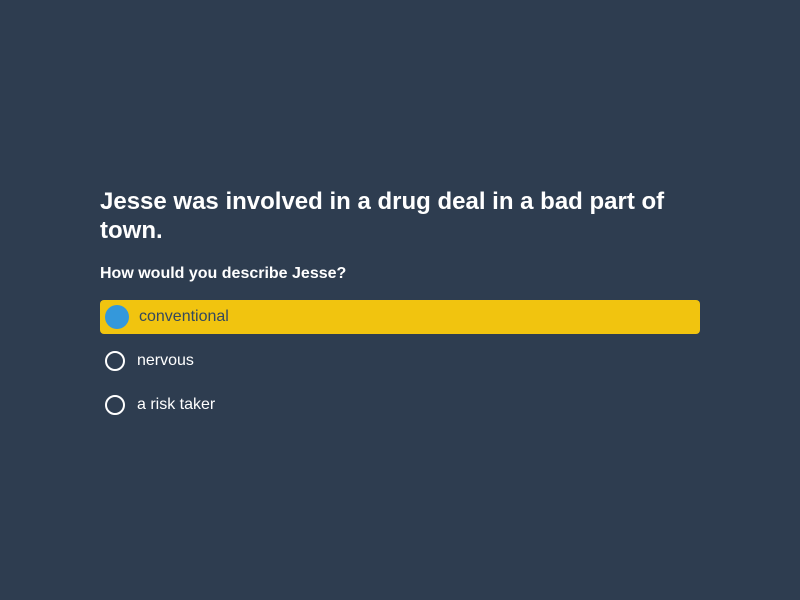 This screenshot has height=600, width=800. What do you see at coordinates (223, 273) in the screenshot?
I see `question-label: How would you describe Jesse?` at bounding box center [223, 273].